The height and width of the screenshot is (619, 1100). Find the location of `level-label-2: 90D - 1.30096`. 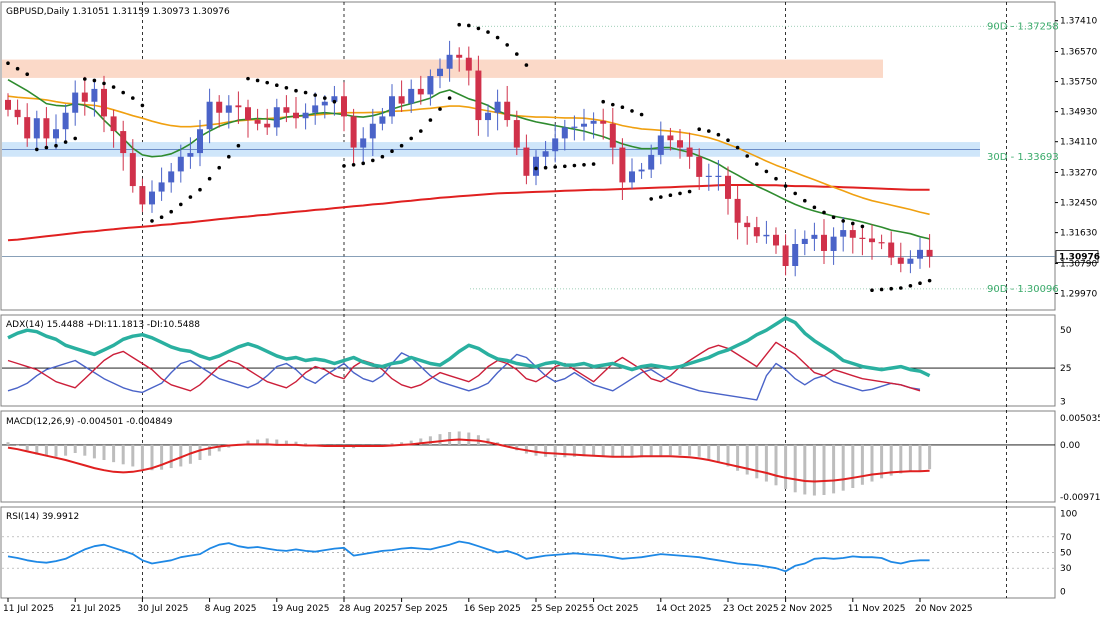

level-label-2: 90D - 1.30096 is located at coordinates (1023, 289).